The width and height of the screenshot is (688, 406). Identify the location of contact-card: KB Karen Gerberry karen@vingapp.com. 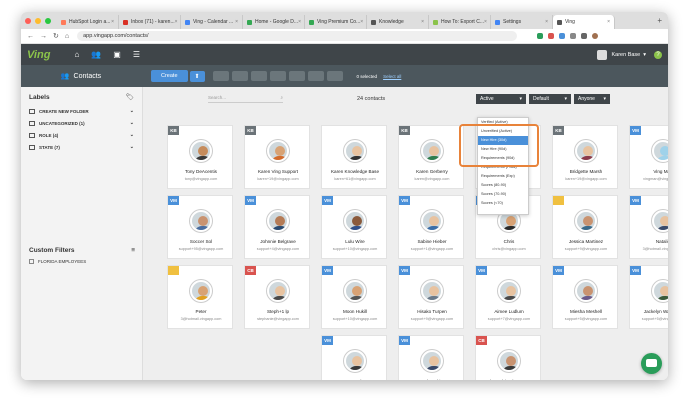
(431, 157).